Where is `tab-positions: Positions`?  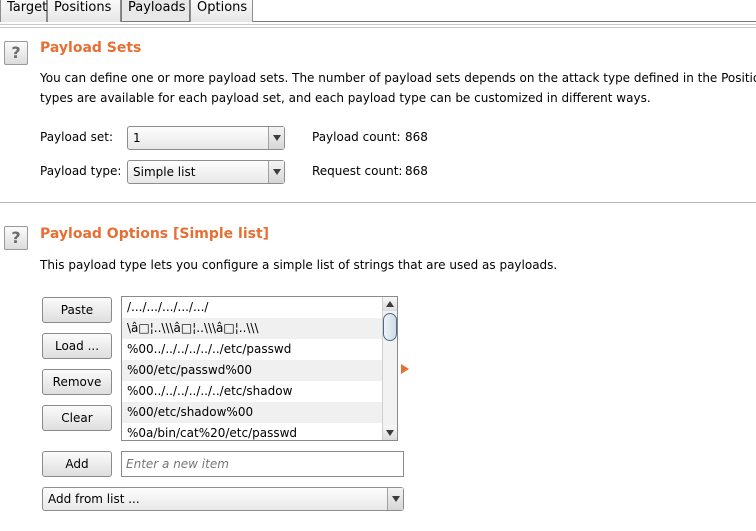
tab-positions: Positions is located at coordinates (84, 11).